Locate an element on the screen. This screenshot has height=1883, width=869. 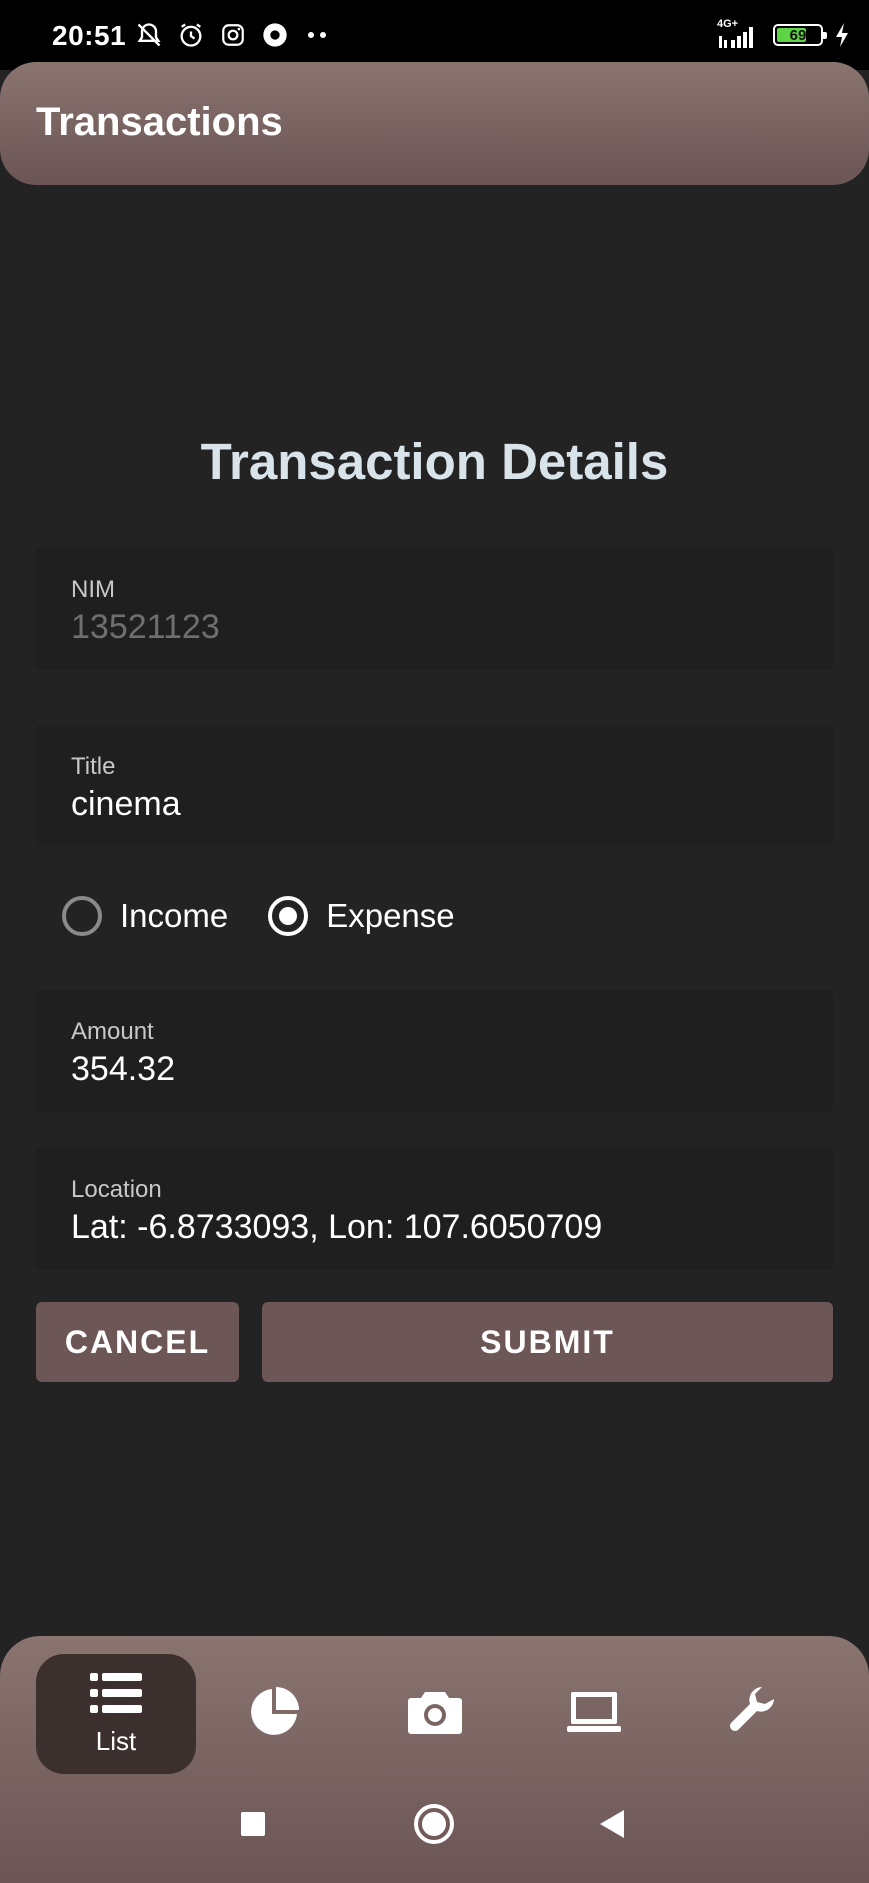
status-icons-left is located at coordinates (233, 35).